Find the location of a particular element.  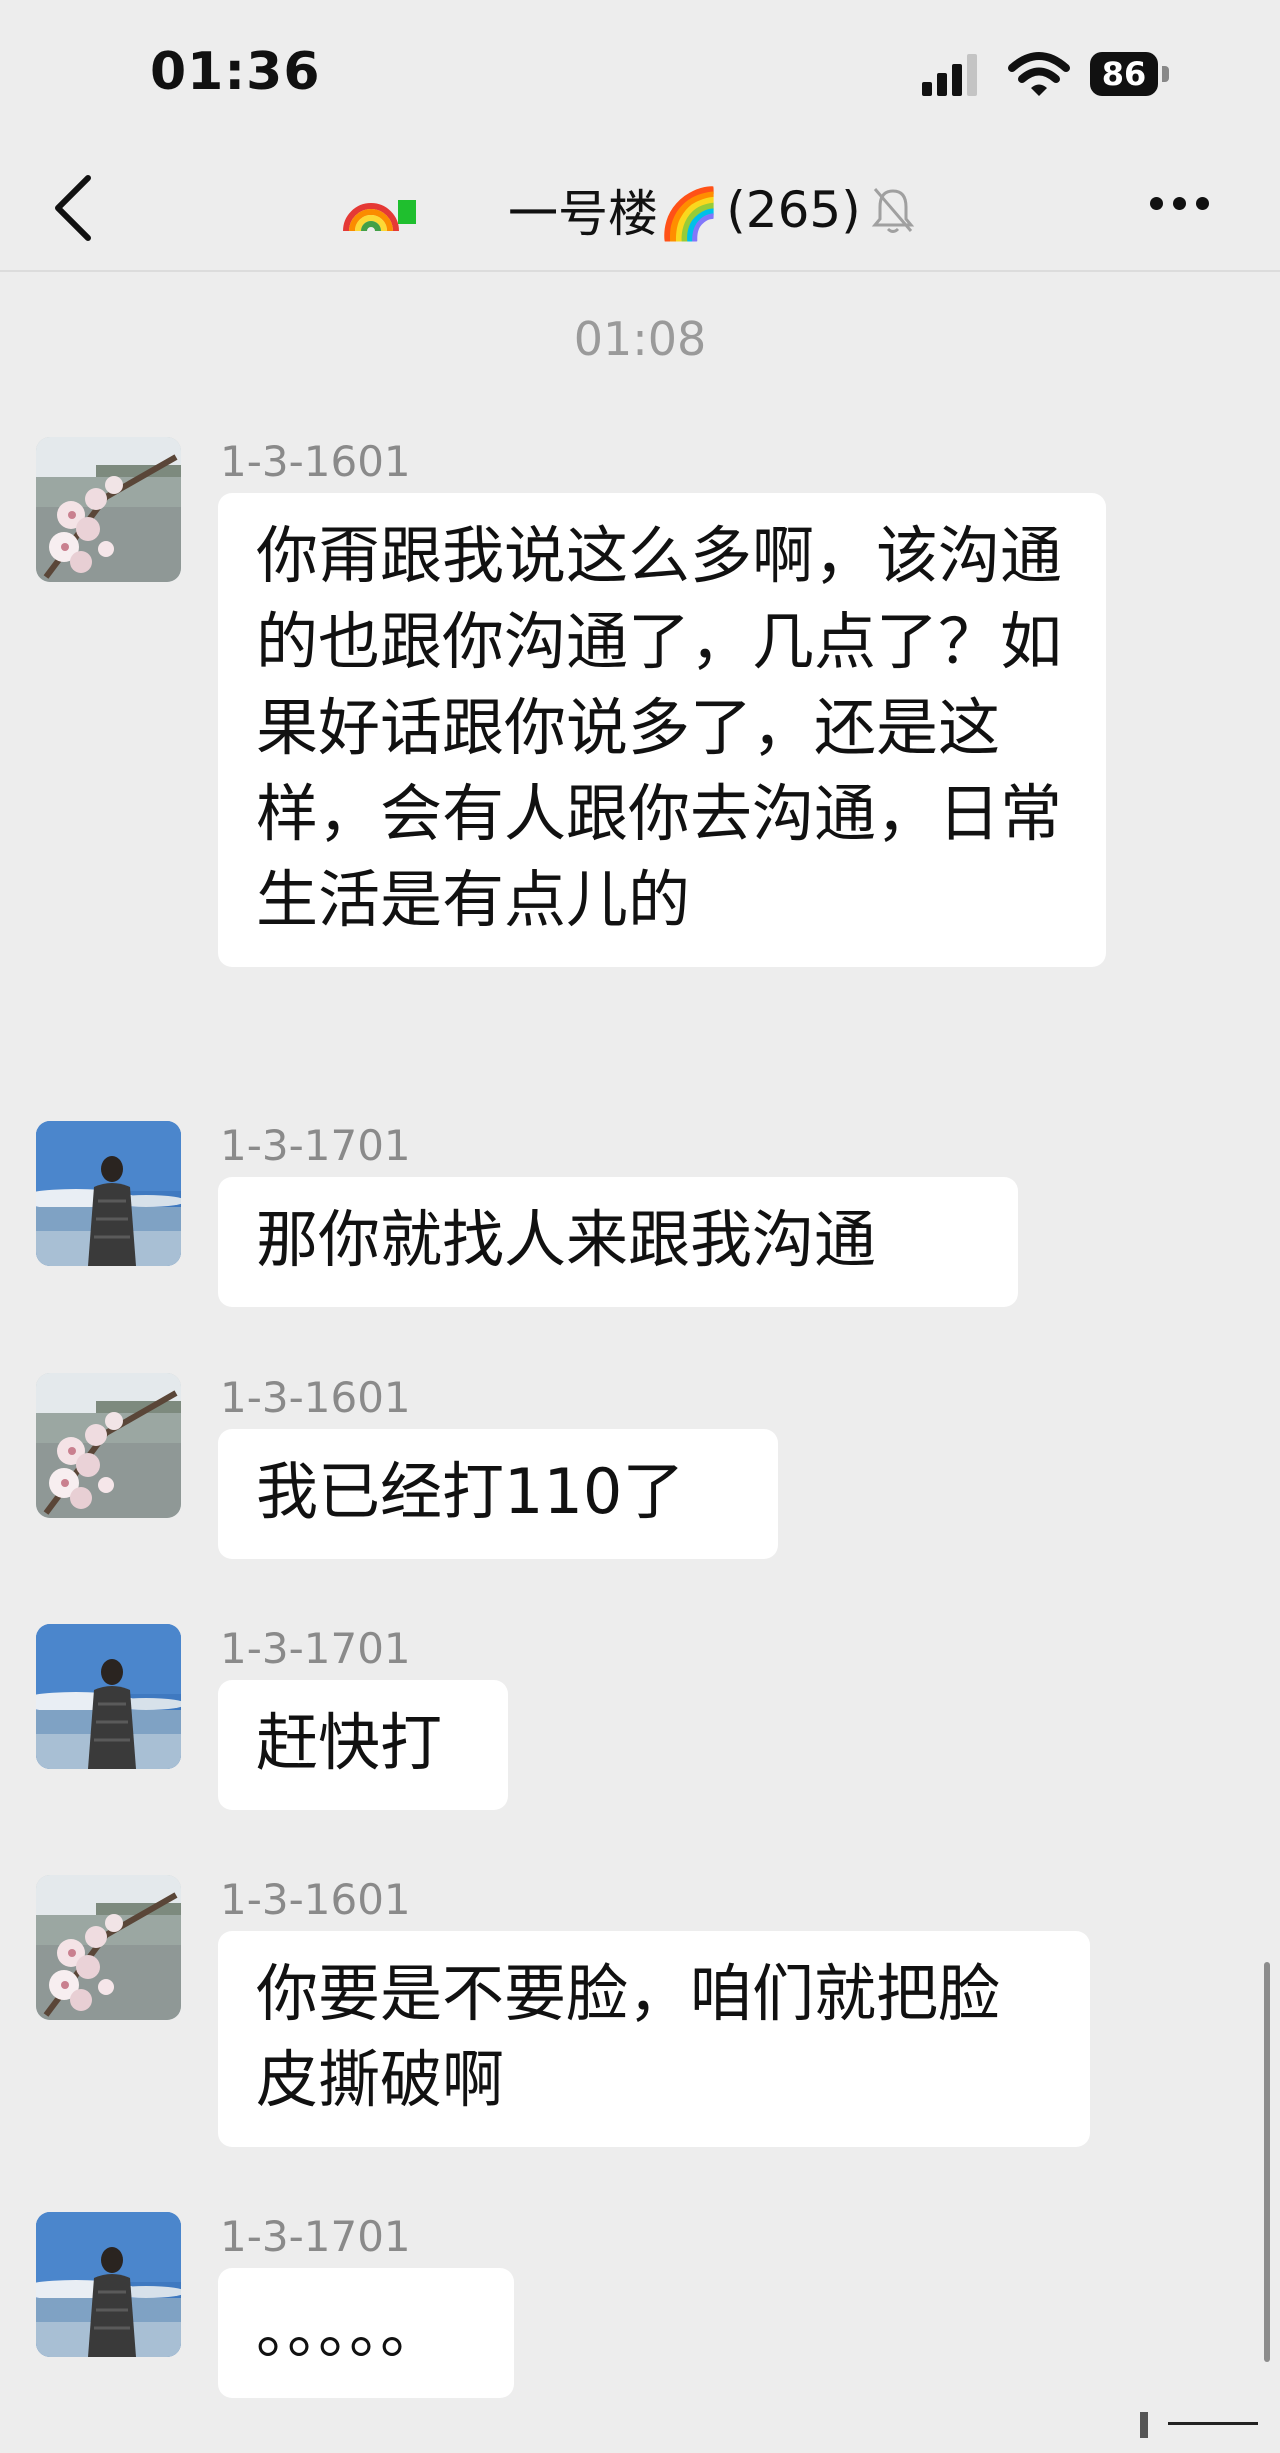

chat-title: 一号楼🌈 (265) is located at coordinates (675, 210).